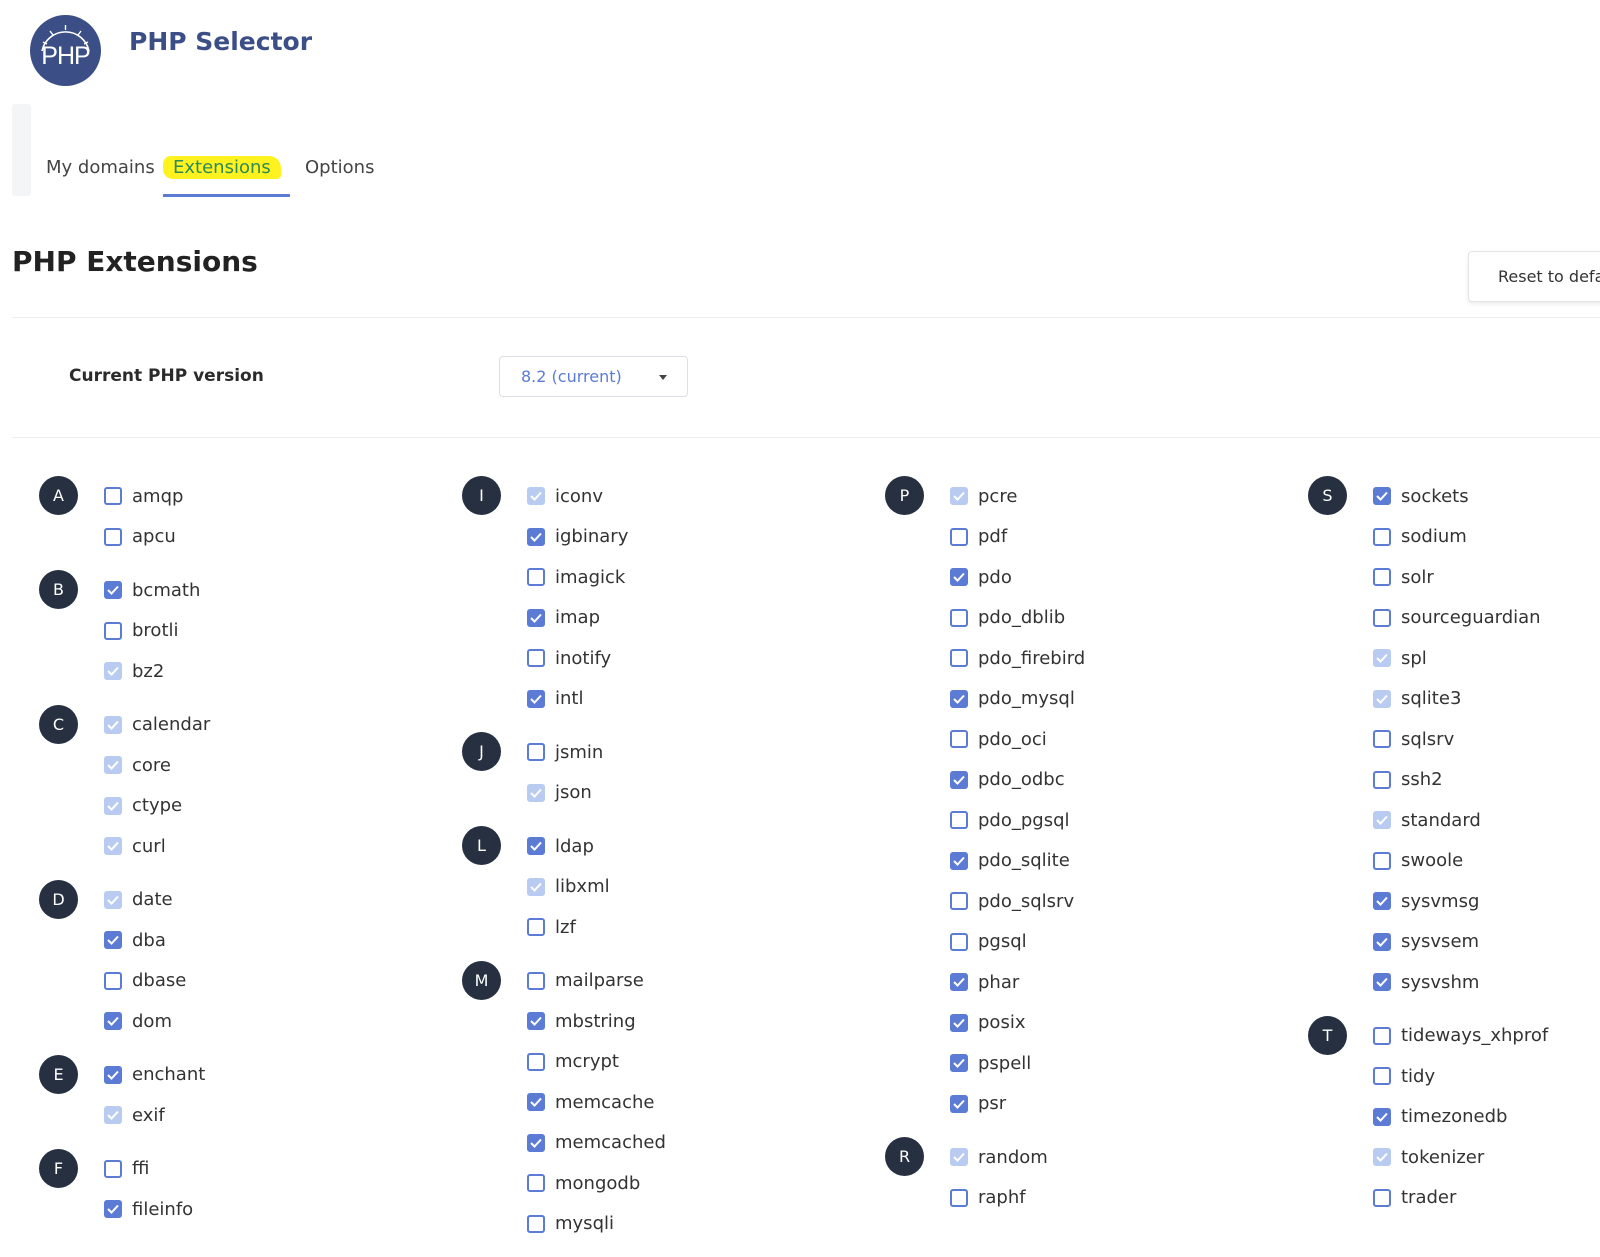  Describe the element at coordinates (1486, 982) in the screenshot. I see `extension-sysvshm: sysvshm` at that location.